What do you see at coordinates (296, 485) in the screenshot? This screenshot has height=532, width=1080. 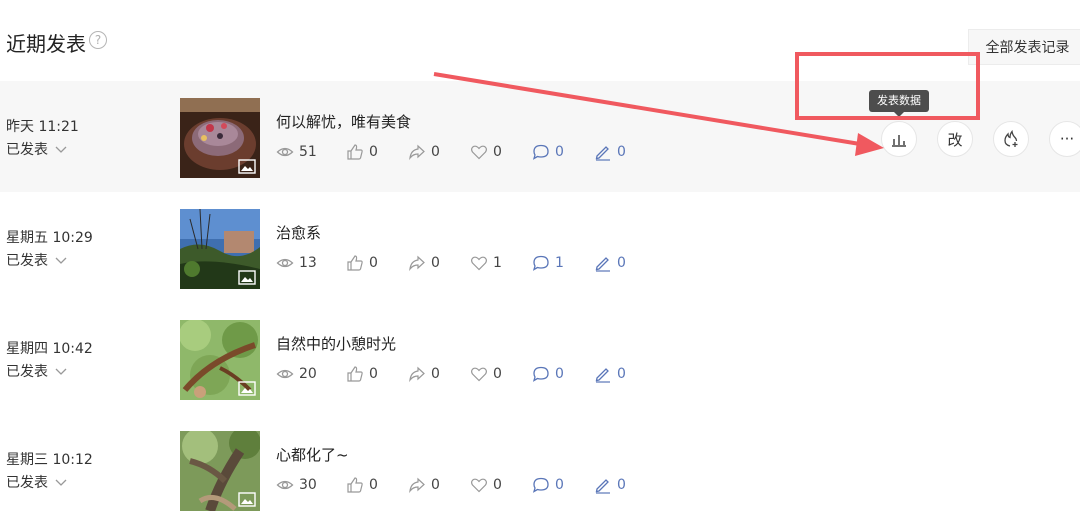 I see `views-stat: 30` at bounding box center [296, 485].